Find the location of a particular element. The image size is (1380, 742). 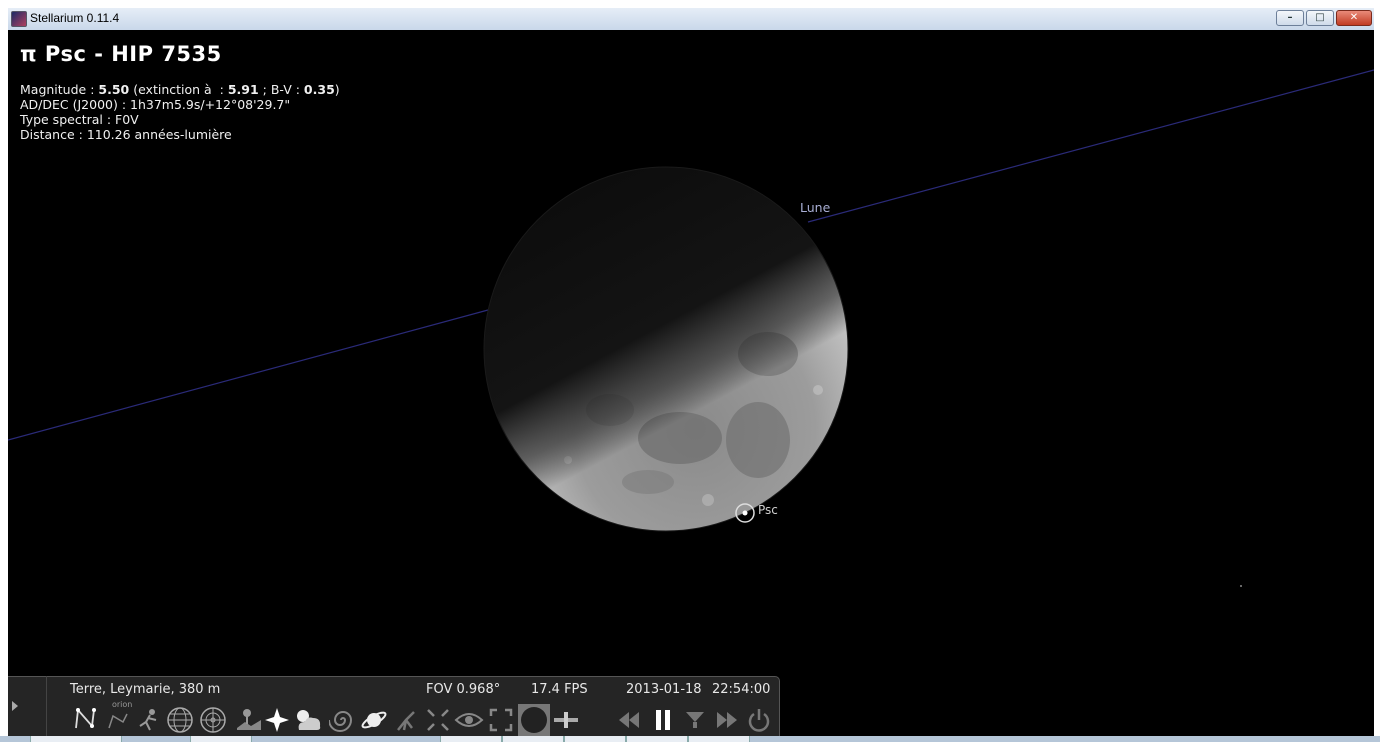

window-title: Stellarium 0.11.4 is located at coordinates (75, 18).